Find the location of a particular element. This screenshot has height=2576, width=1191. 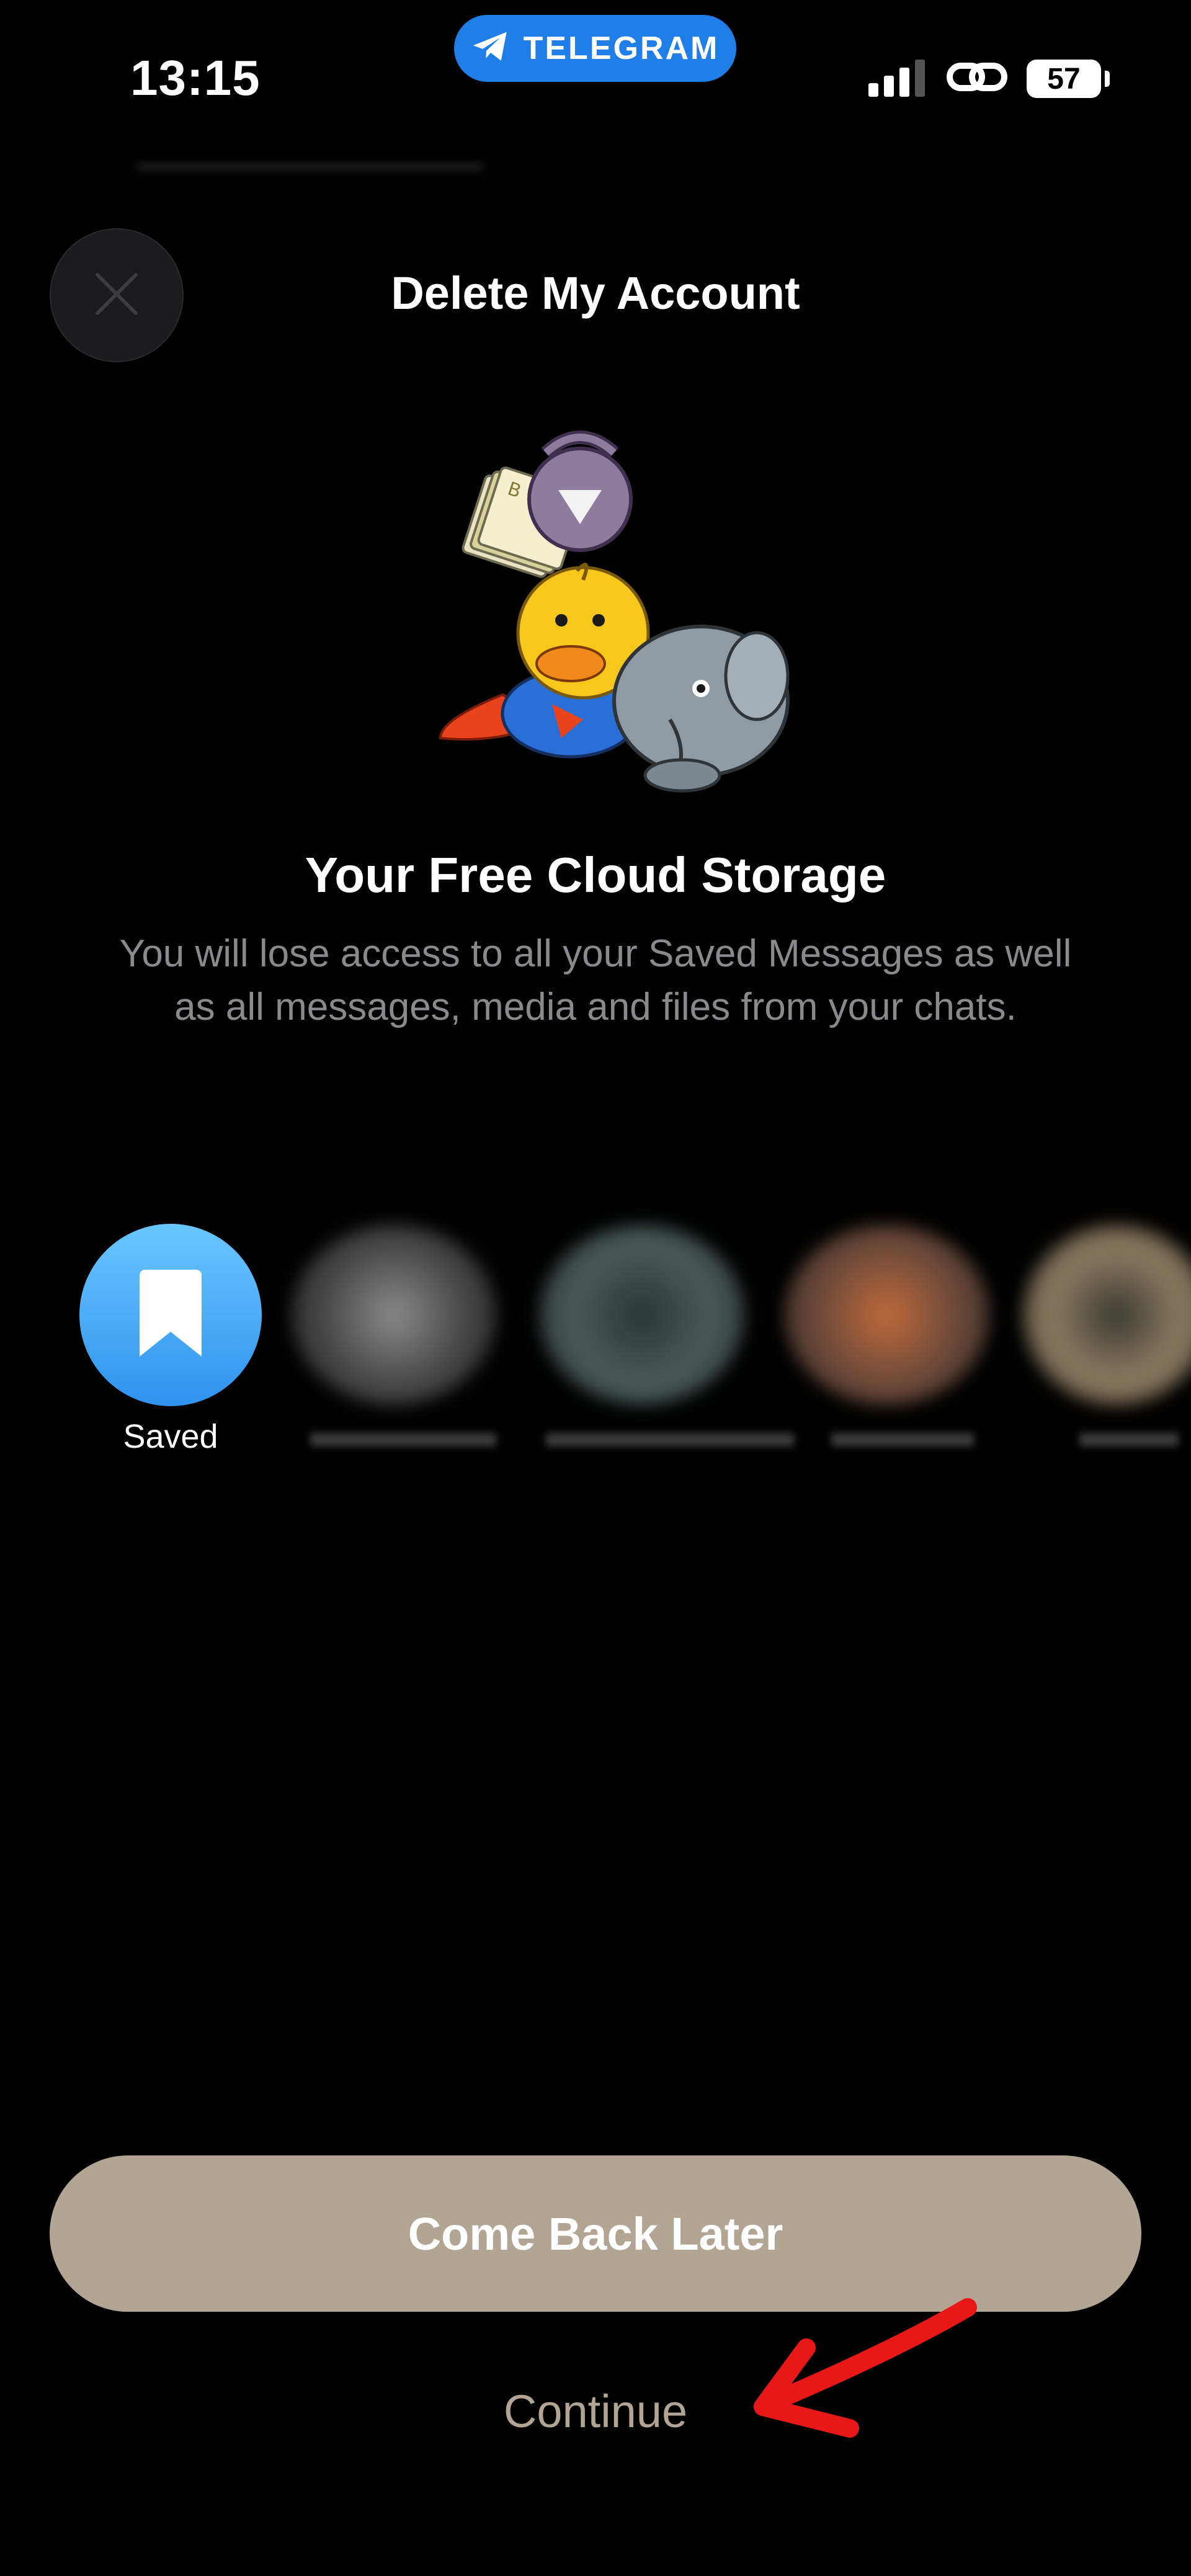

battery-level: 57 is located at coordinates (1064, 79).